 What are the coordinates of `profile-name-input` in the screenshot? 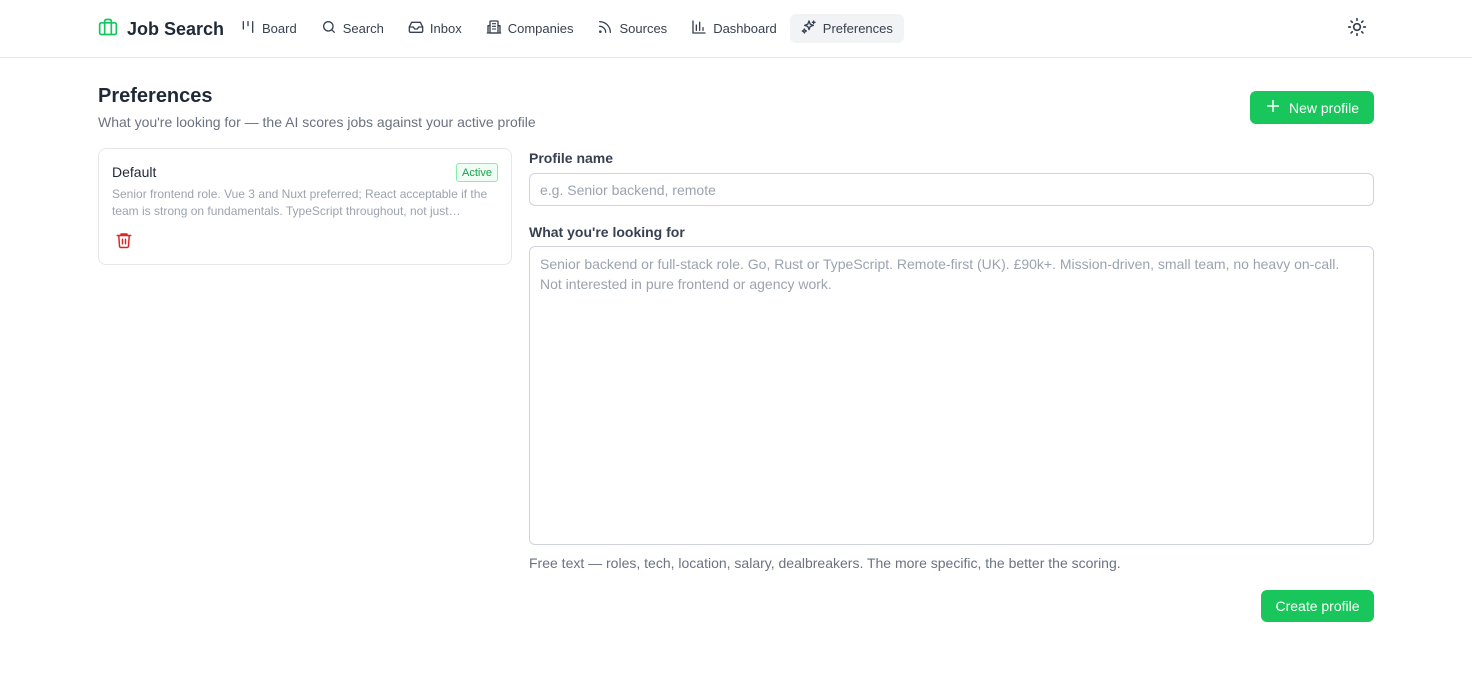 It's located at (951, 189).